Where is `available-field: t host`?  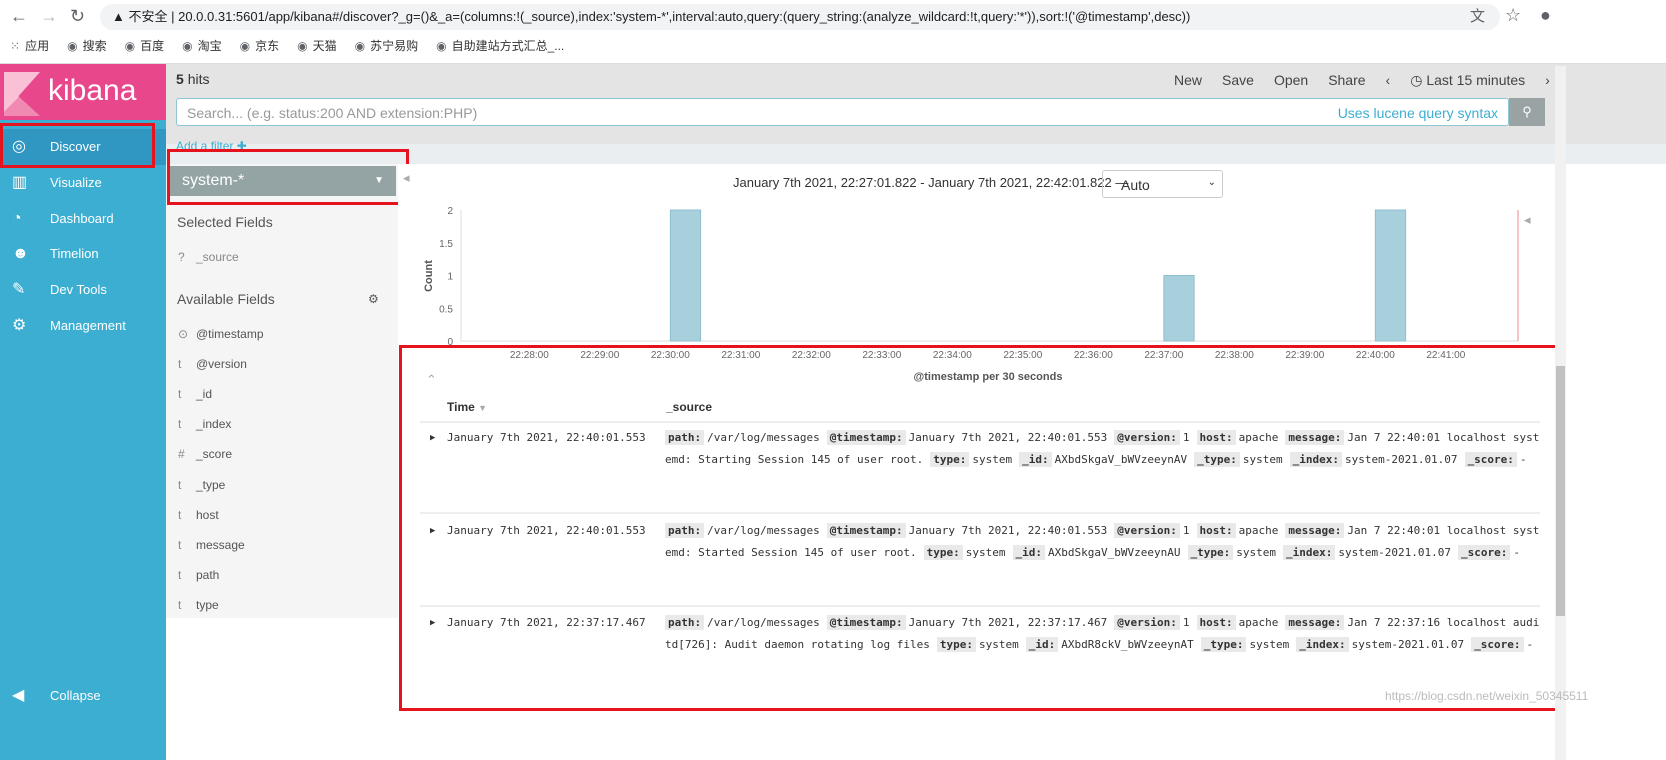
available-field: t host is located at coordinates (198, 515).